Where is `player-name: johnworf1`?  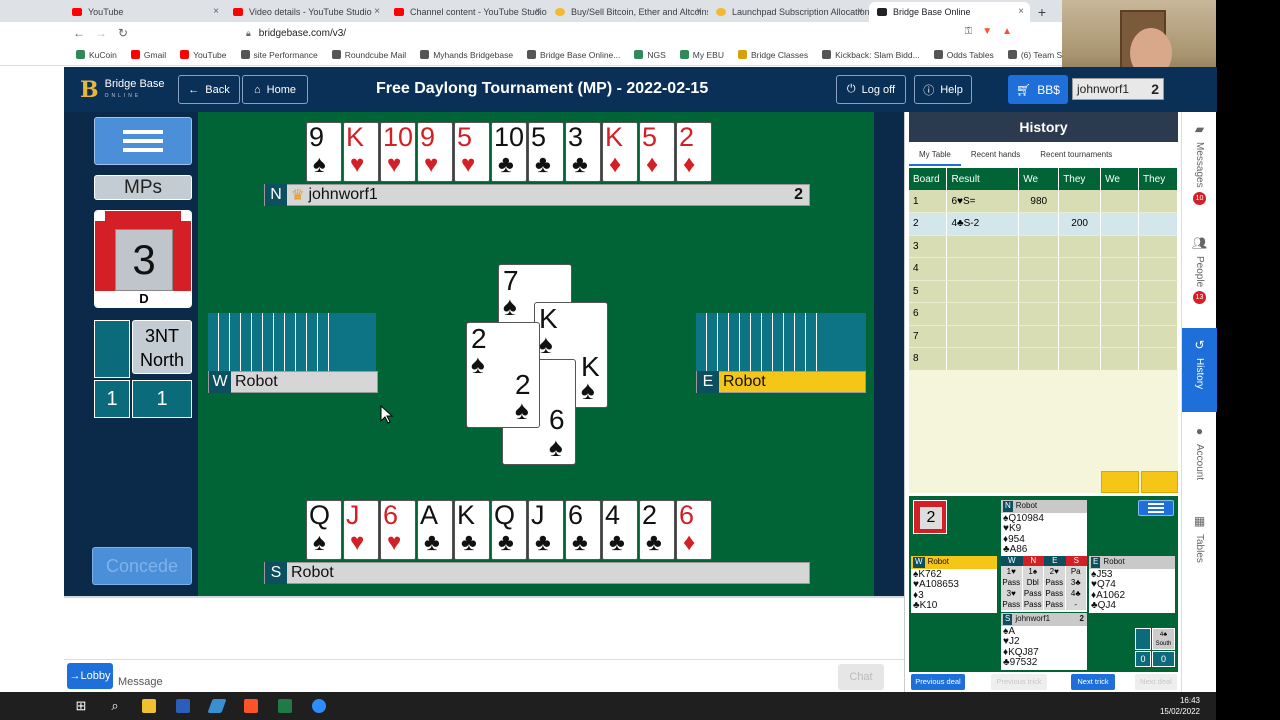 player-name: johnworf1 is located at coordinates (342, 195).